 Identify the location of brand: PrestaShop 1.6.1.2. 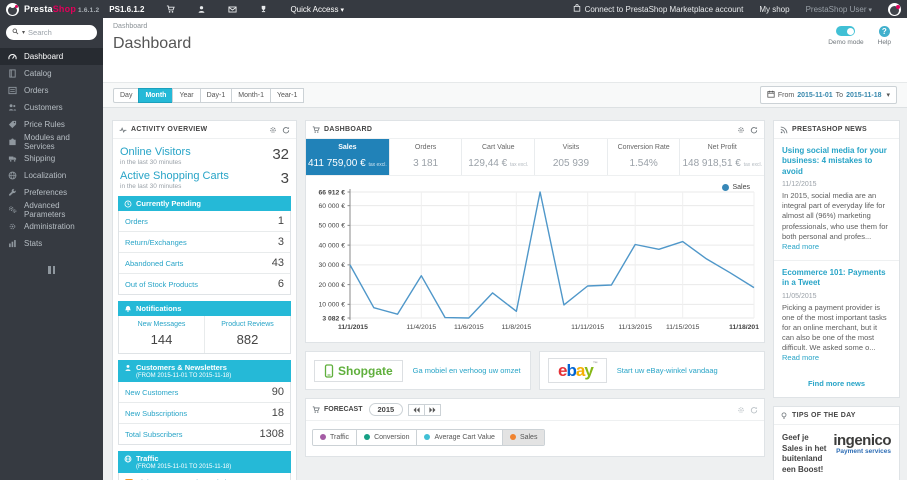
(61, 9).